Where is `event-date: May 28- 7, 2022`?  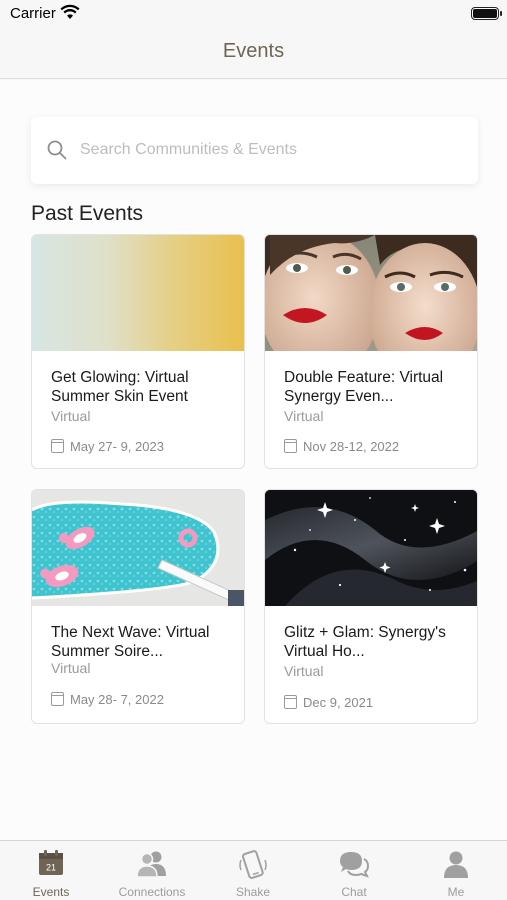 event-date: May 28- 7, 2022 is located at coordinates (117, 699).